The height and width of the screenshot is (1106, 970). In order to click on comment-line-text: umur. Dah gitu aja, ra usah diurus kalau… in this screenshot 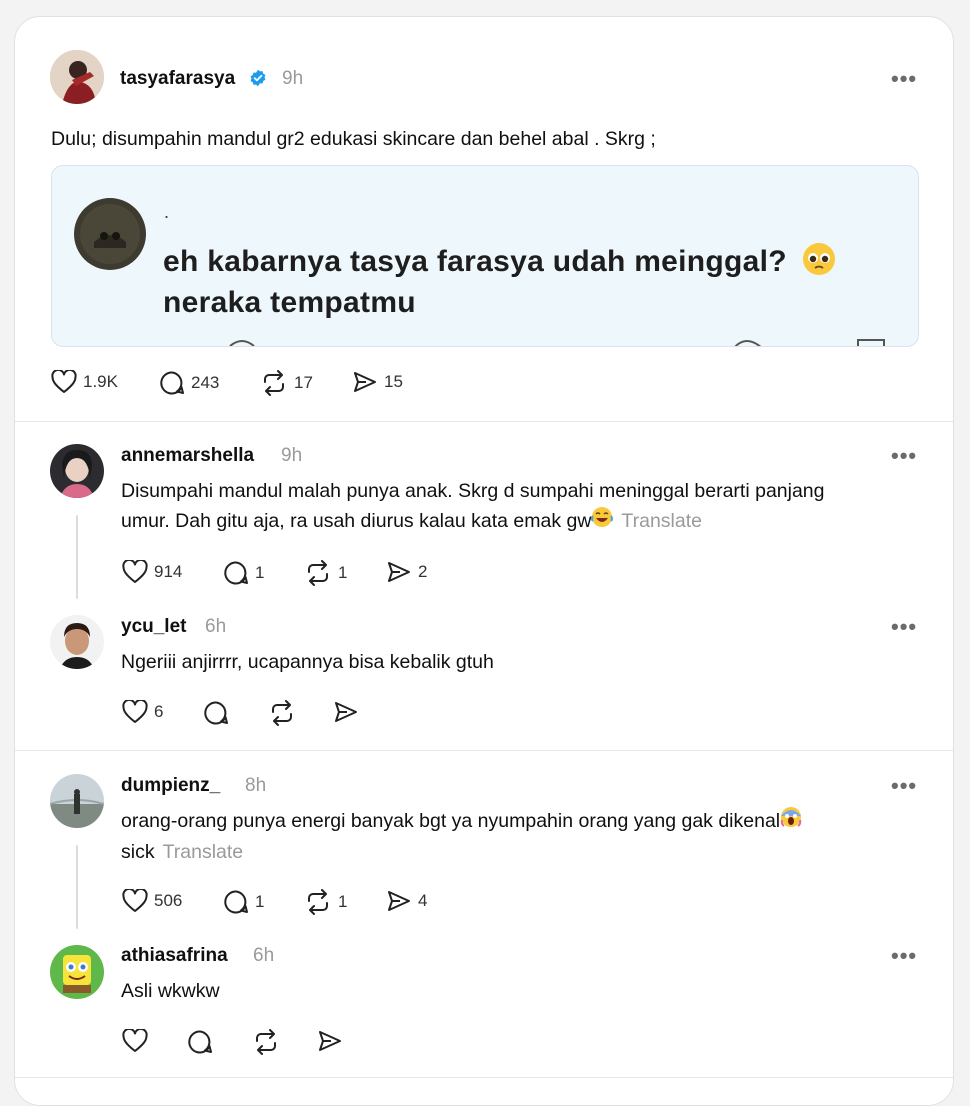, I will do `click(356, 521)`.